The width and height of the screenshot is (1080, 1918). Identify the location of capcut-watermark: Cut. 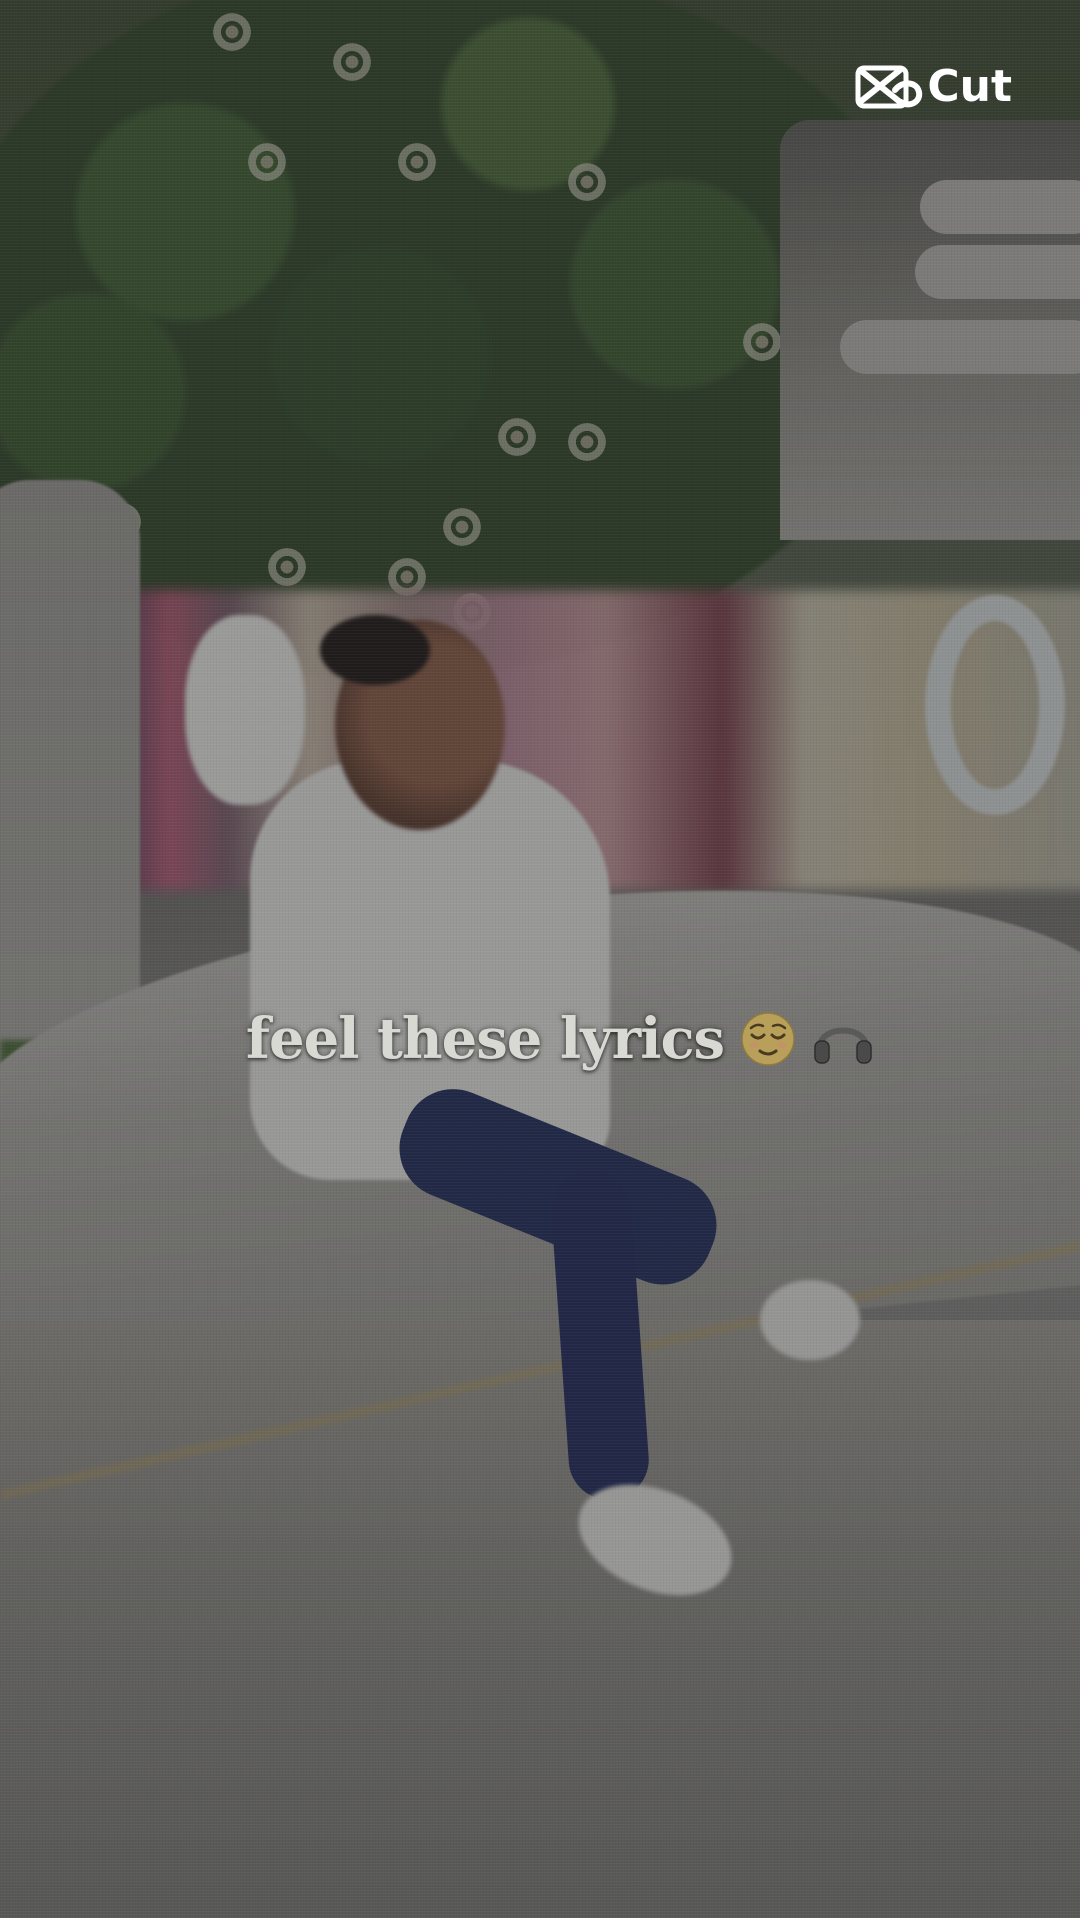
(933, 87).